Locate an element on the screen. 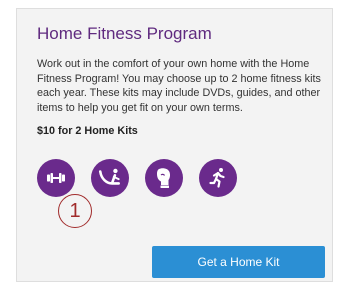 The image size is (338, 290). price-text: $10 for 2 Home Kits is located at coordinates (87, 131).